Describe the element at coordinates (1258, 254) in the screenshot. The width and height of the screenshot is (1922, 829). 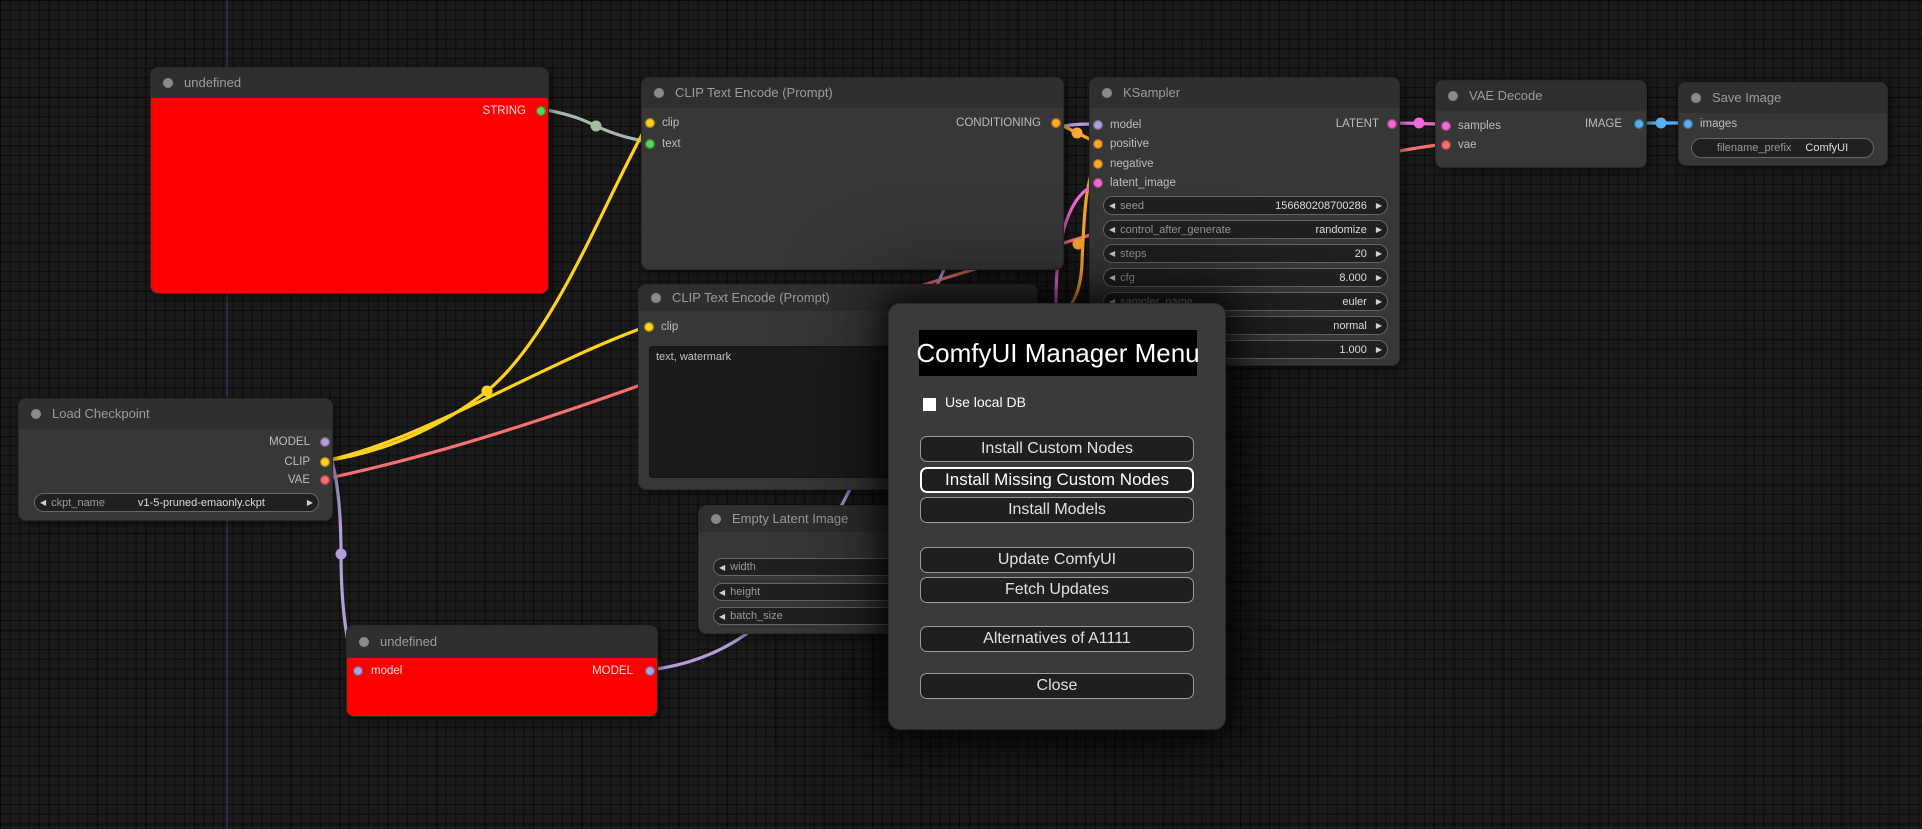
I see `widget-value: 20` at that location.